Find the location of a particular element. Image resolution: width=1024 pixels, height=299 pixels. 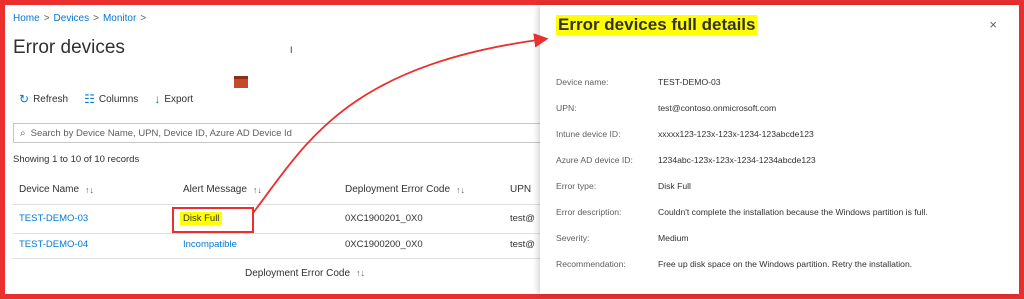

toolbox-icon is located at coordinates (241, 82).